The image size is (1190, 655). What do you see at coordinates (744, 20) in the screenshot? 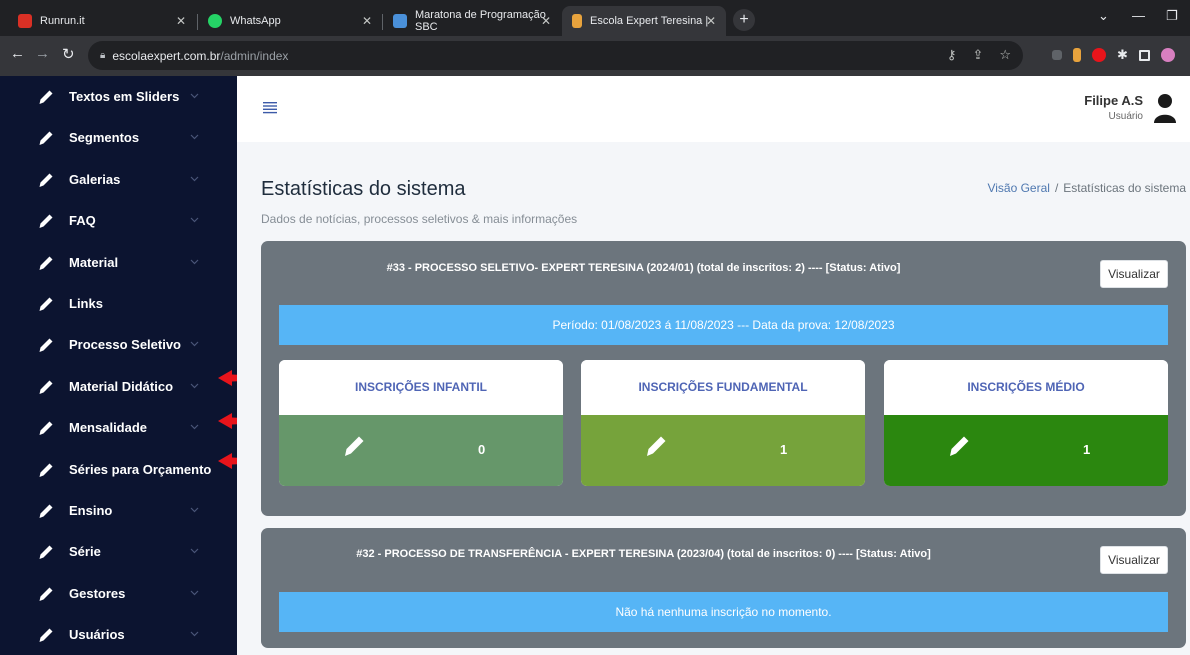
I see `new-tab-button: +` at bounding box center [744, 20].